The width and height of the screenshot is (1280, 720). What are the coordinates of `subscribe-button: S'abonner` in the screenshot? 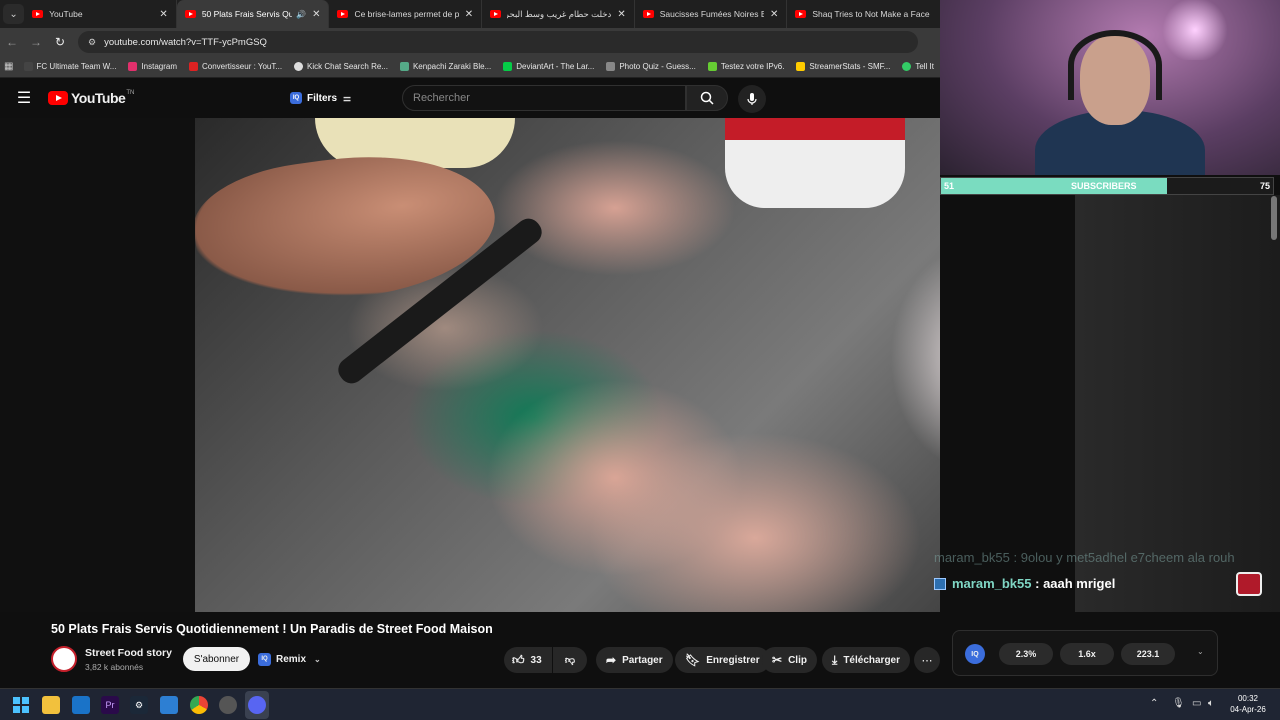 It's located at (216, 659).